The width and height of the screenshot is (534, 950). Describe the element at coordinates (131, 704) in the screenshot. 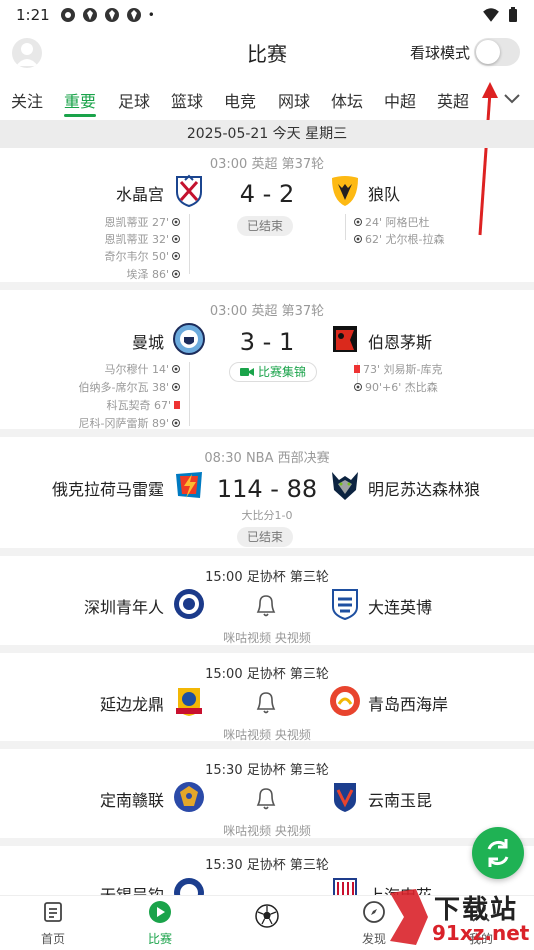

I see `home-team-name: 延边龙鼎` at that location.